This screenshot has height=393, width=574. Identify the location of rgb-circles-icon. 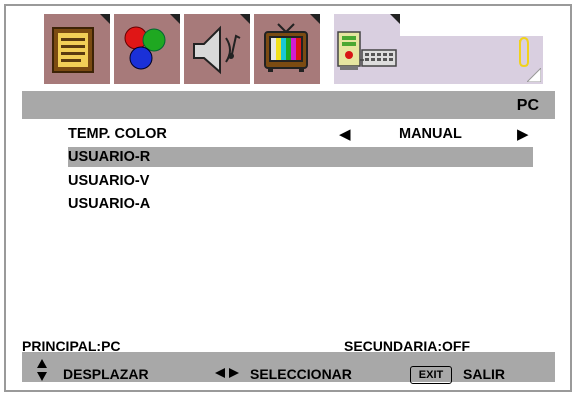
(145, 48).